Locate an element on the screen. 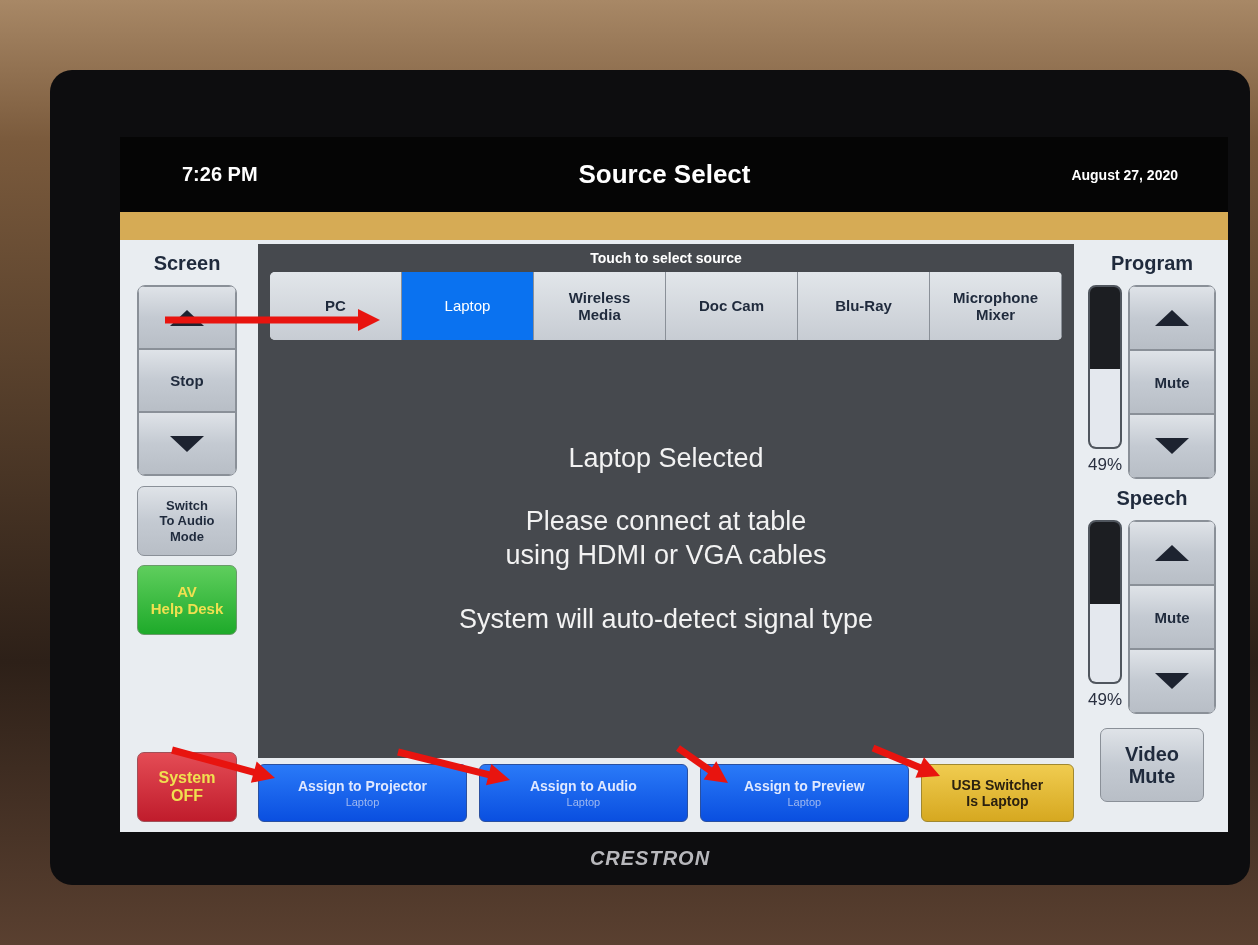  screen-down-button is located at coordinates (187, 443).